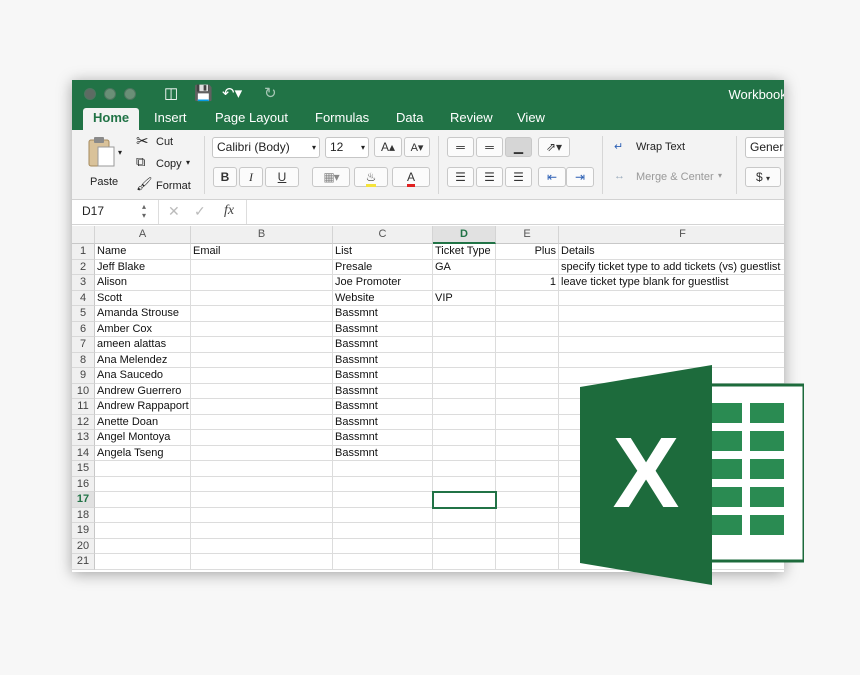 Image resolution: width=860 pixels, height=675 pixels. I want to click on number-format-select: Gener, so click(764, 147).